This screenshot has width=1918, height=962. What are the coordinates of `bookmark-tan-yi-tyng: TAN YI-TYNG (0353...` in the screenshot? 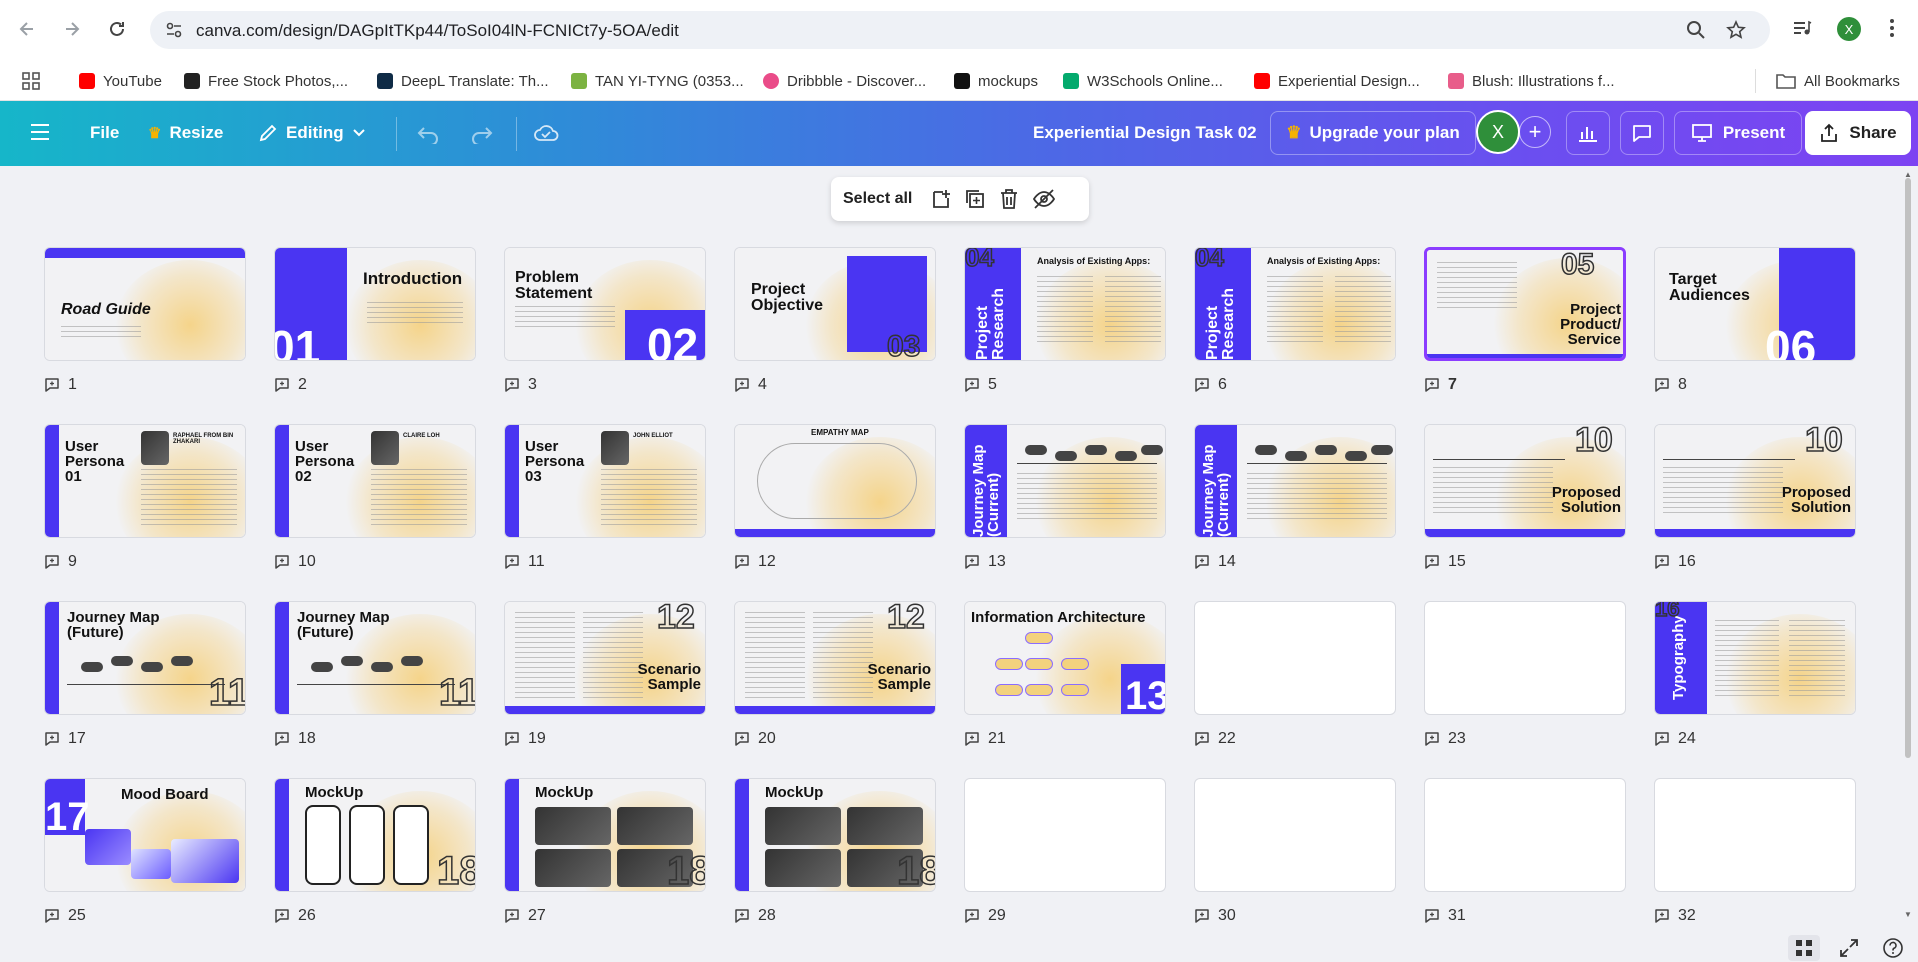 It's located at (657, 81).